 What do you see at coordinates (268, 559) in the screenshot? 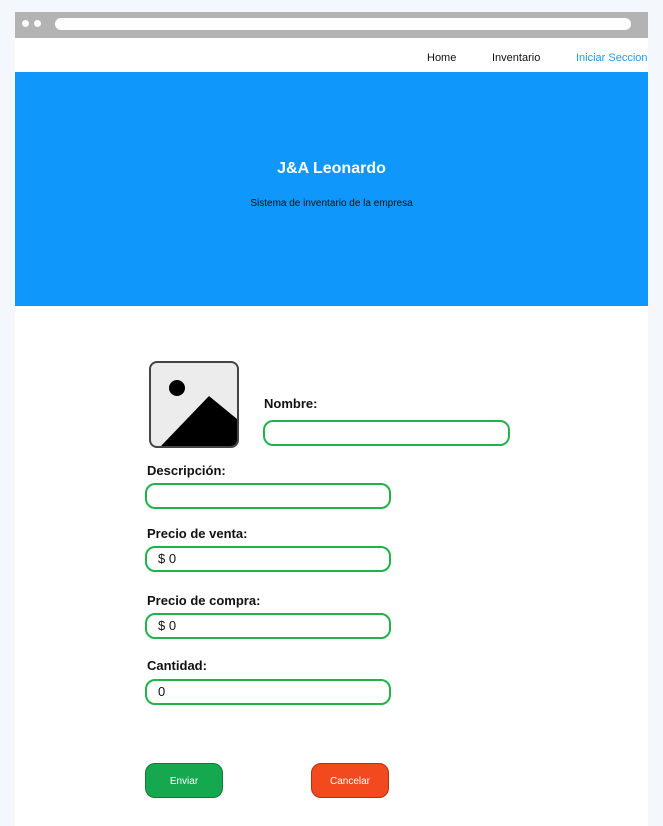
I see `precio-venta-field: $ 0` at bounding box center [268, 559].